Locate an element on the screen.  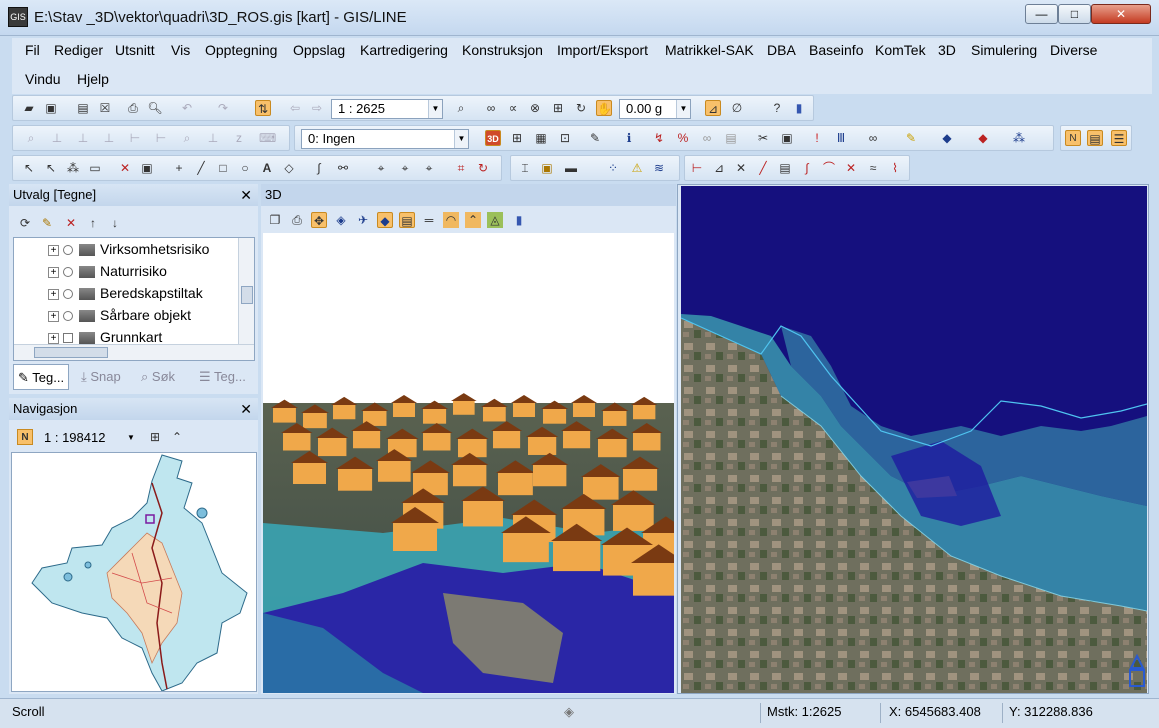
list-icon: ☰ is located at coordinates (1119, 138).